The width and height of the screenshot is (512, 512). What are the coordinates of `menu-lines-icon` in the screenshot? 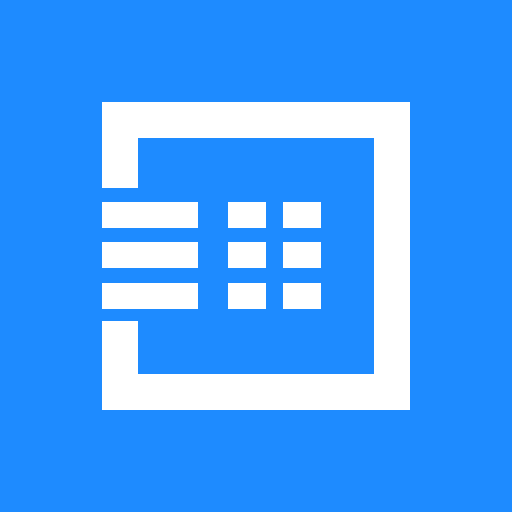 It's located at (150, 255).